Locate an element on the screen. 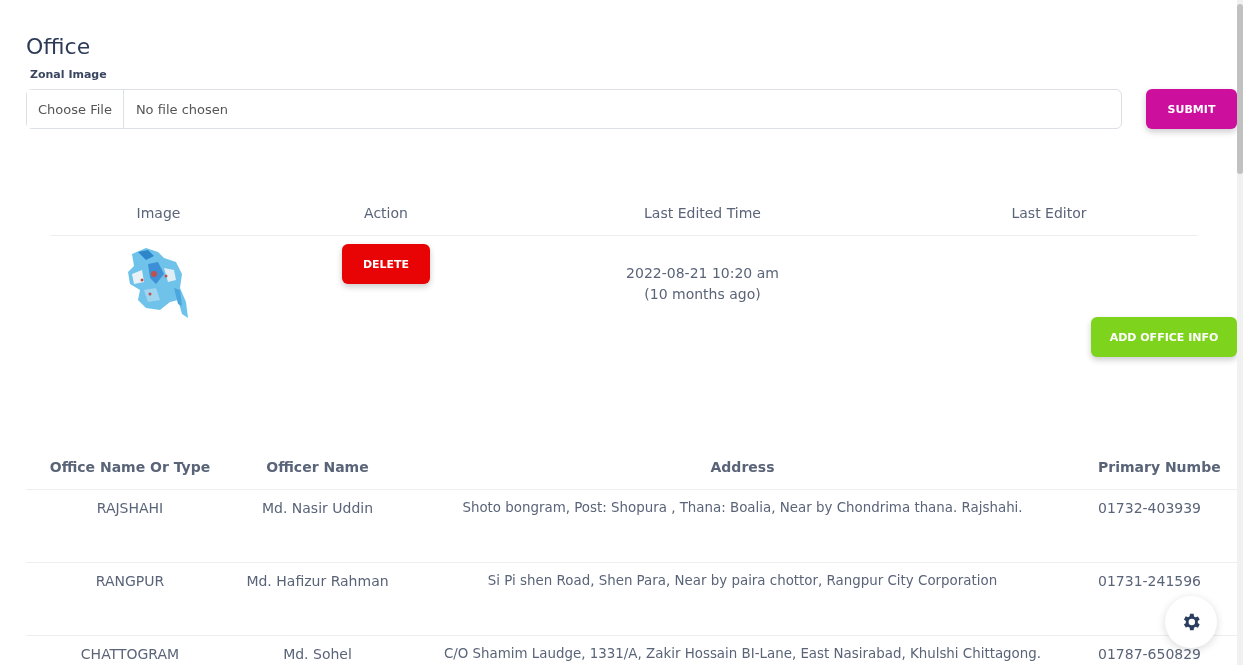  column-header: Last Editor is located at coordinates (1049, 213).